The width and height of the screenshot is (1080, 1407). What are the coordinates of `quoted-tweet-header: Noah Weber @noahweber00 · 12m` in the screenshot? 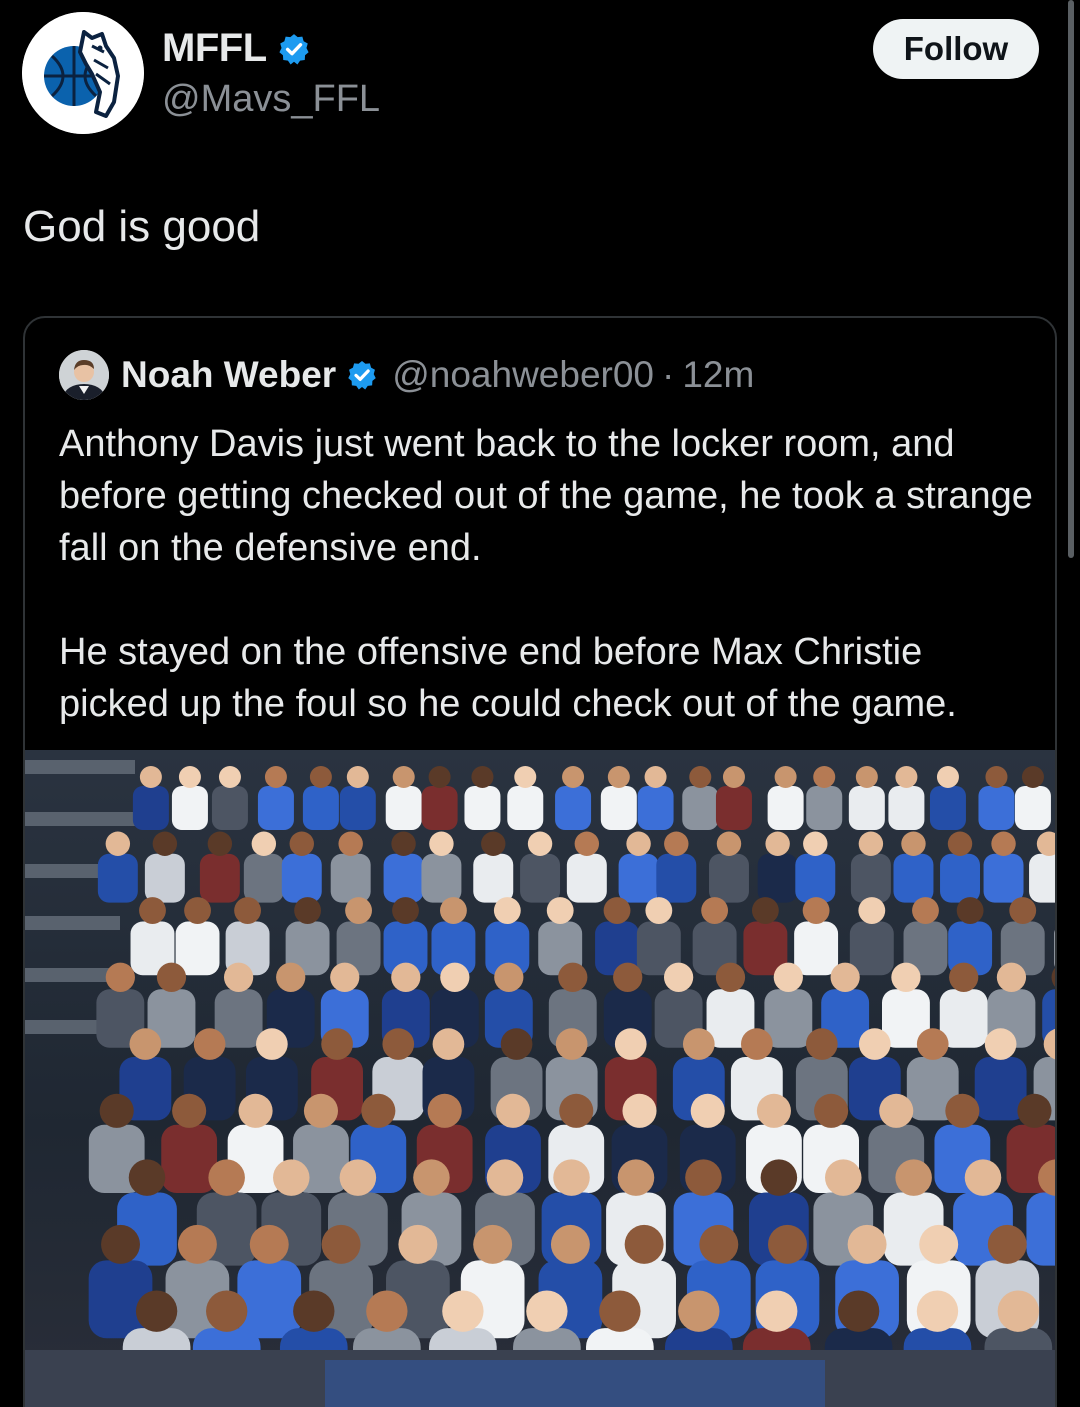 It's located at (406, 375).